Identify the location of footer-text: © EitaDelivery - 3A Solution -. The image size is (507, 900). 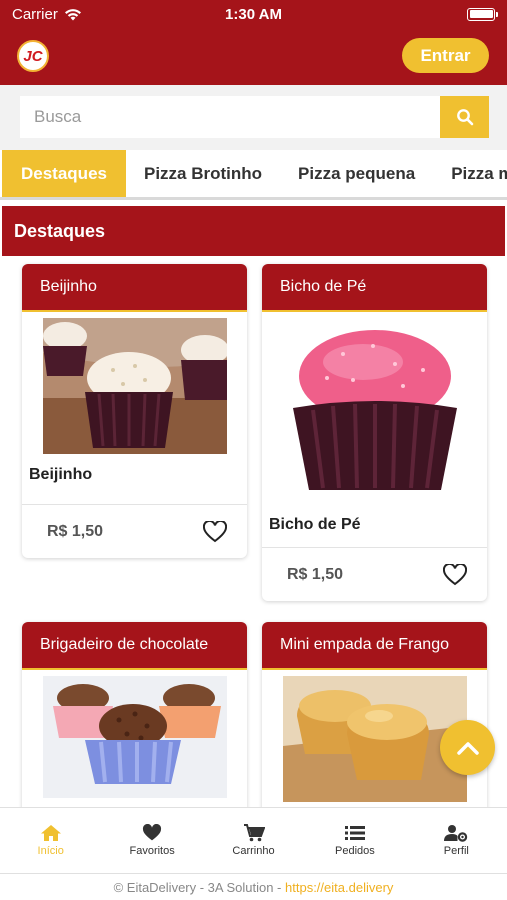
(199, 887).